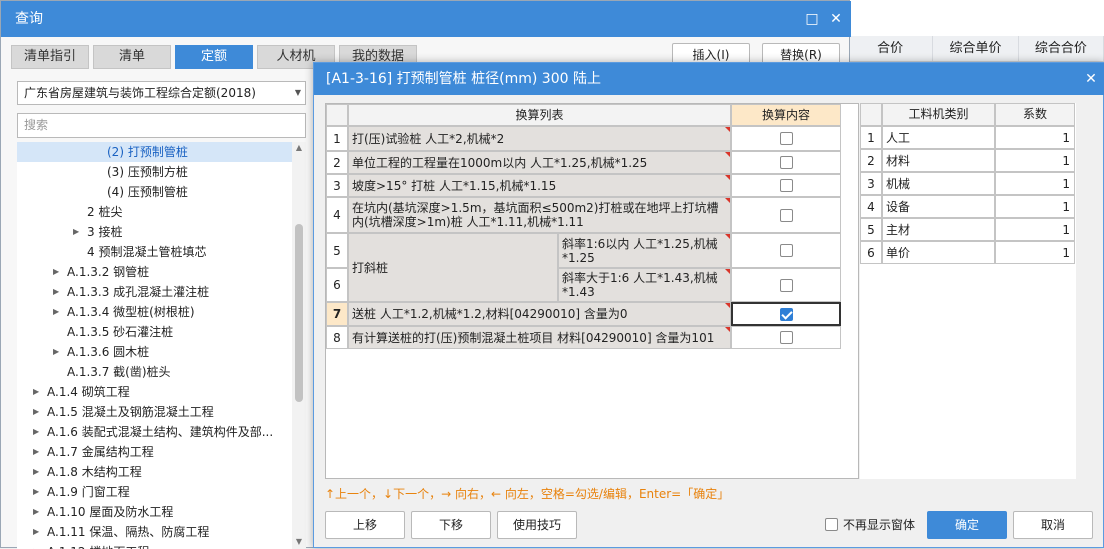  Describe the element at coordinates (644, 285) in the screenshot. I see `conversion-item: 斜率大于1:6 人工*1.43,机械*1.43` at that location.